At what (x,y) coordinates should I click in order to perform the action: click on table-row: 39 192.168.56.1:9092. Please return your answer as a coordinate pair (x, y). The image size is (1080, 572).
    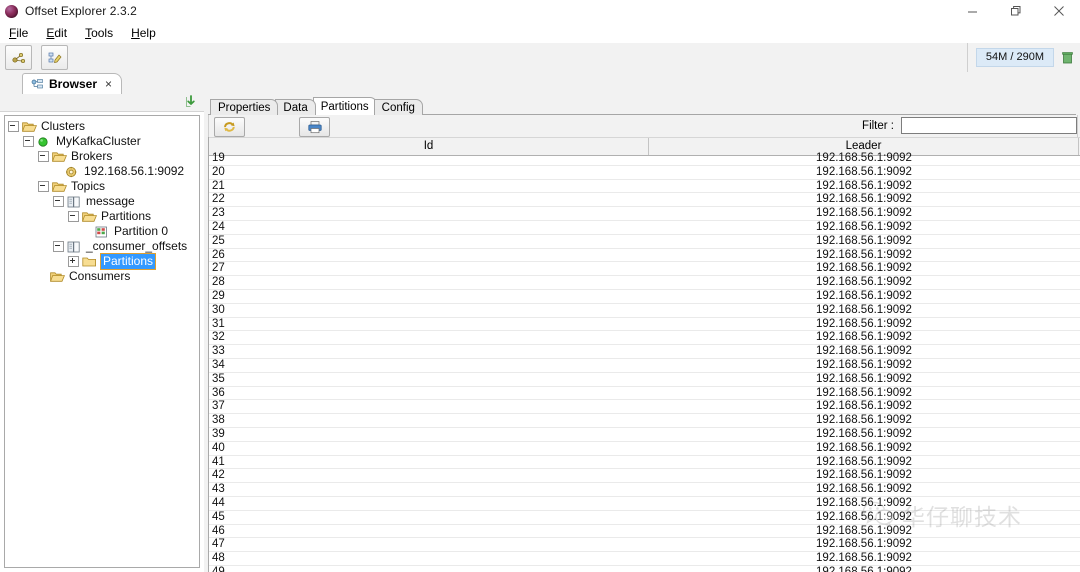
    Looking at the image, I should click on (644, 435).